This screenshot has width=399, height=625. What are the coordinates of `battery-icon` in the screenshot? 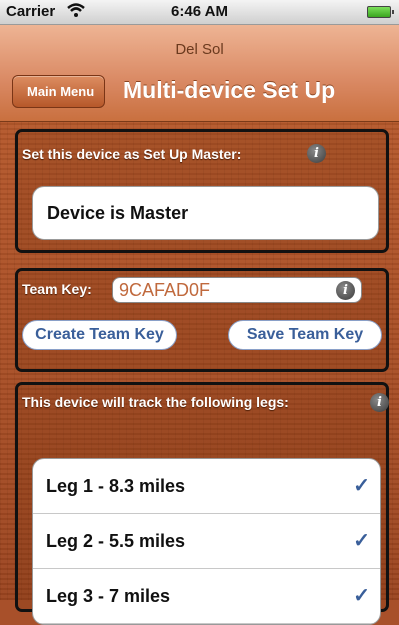 It's located at (380, 12).